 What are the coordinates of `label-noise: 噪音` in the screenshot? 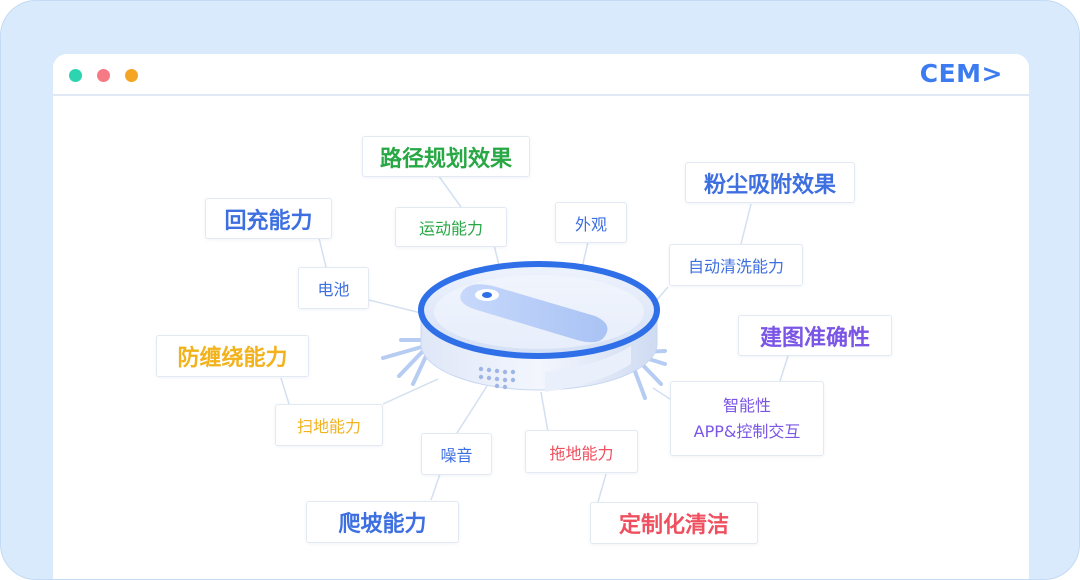 It's located at (456, 454).